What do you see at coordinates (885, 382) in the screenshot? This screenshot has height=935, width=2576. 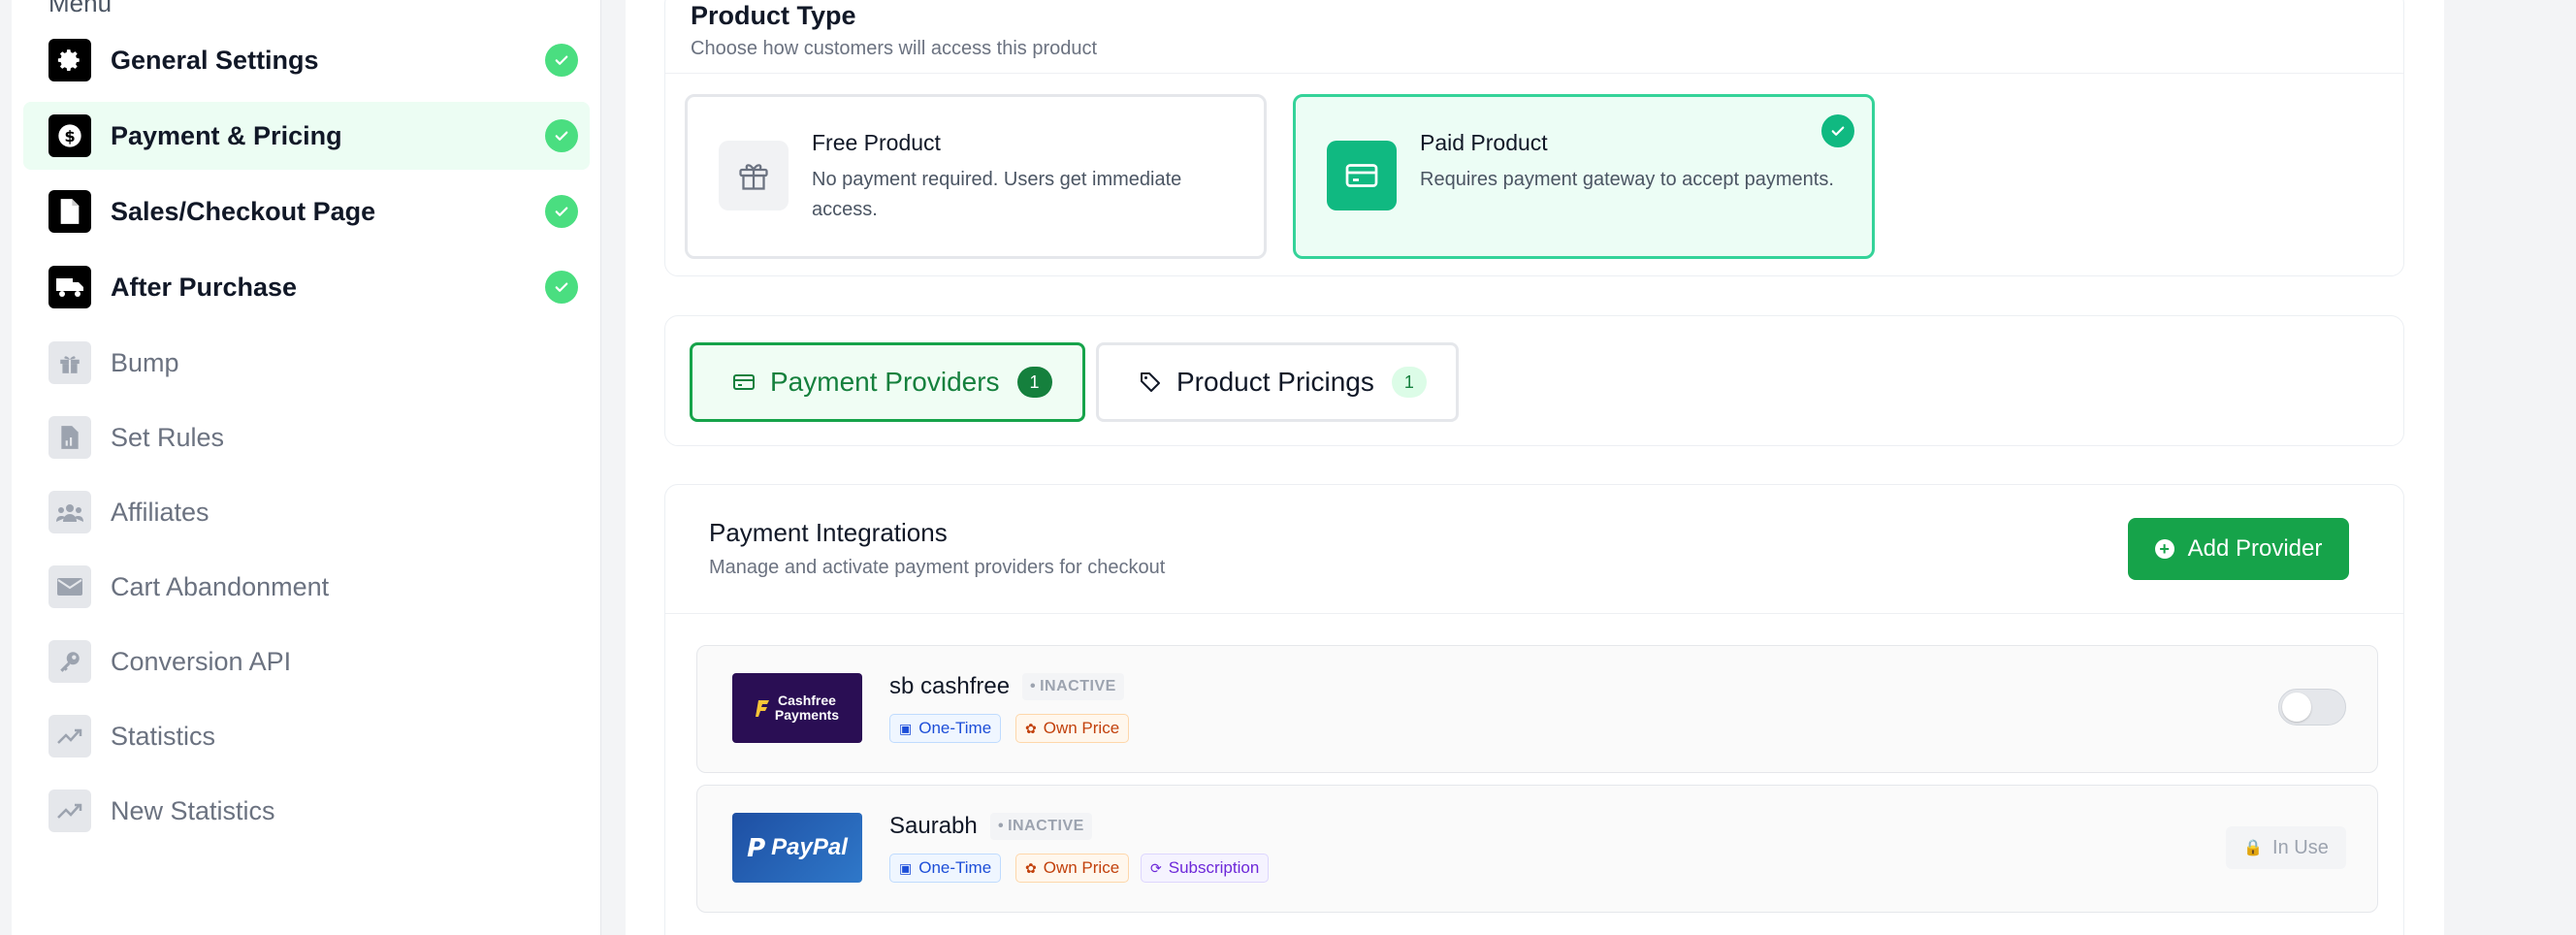 I see `tab-label: Payment Providers` at bounding box center [885, 382].